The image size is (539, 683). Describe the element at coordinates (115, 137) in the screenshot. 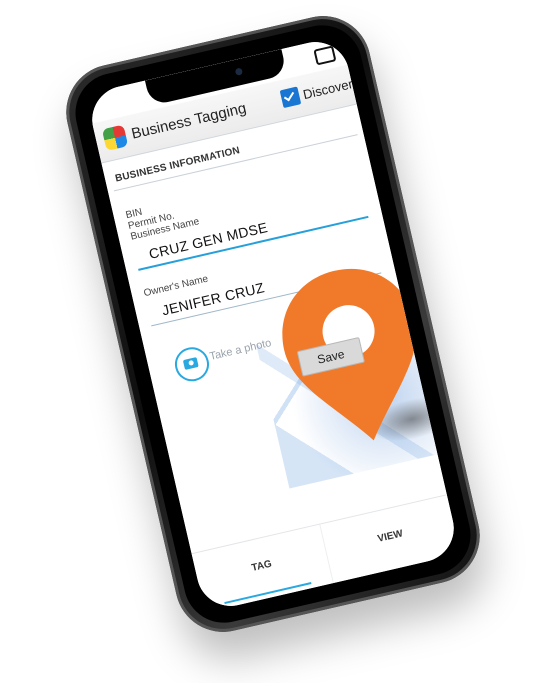

I see `app-logo-icon` at that location.